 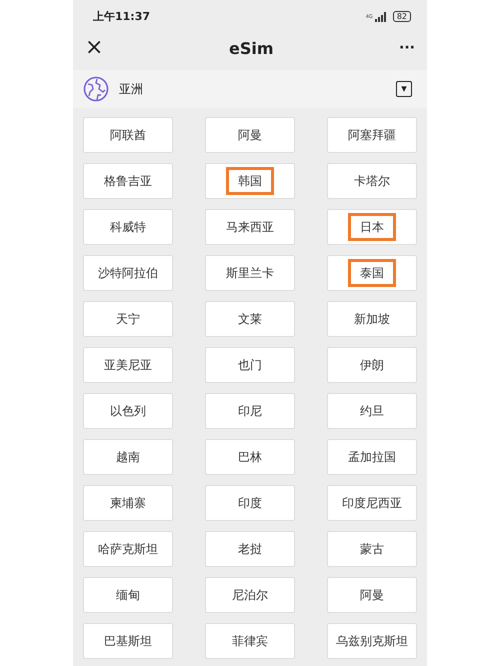 I want to click on country-button: 孟加拉国, so click(x=372, y=457).